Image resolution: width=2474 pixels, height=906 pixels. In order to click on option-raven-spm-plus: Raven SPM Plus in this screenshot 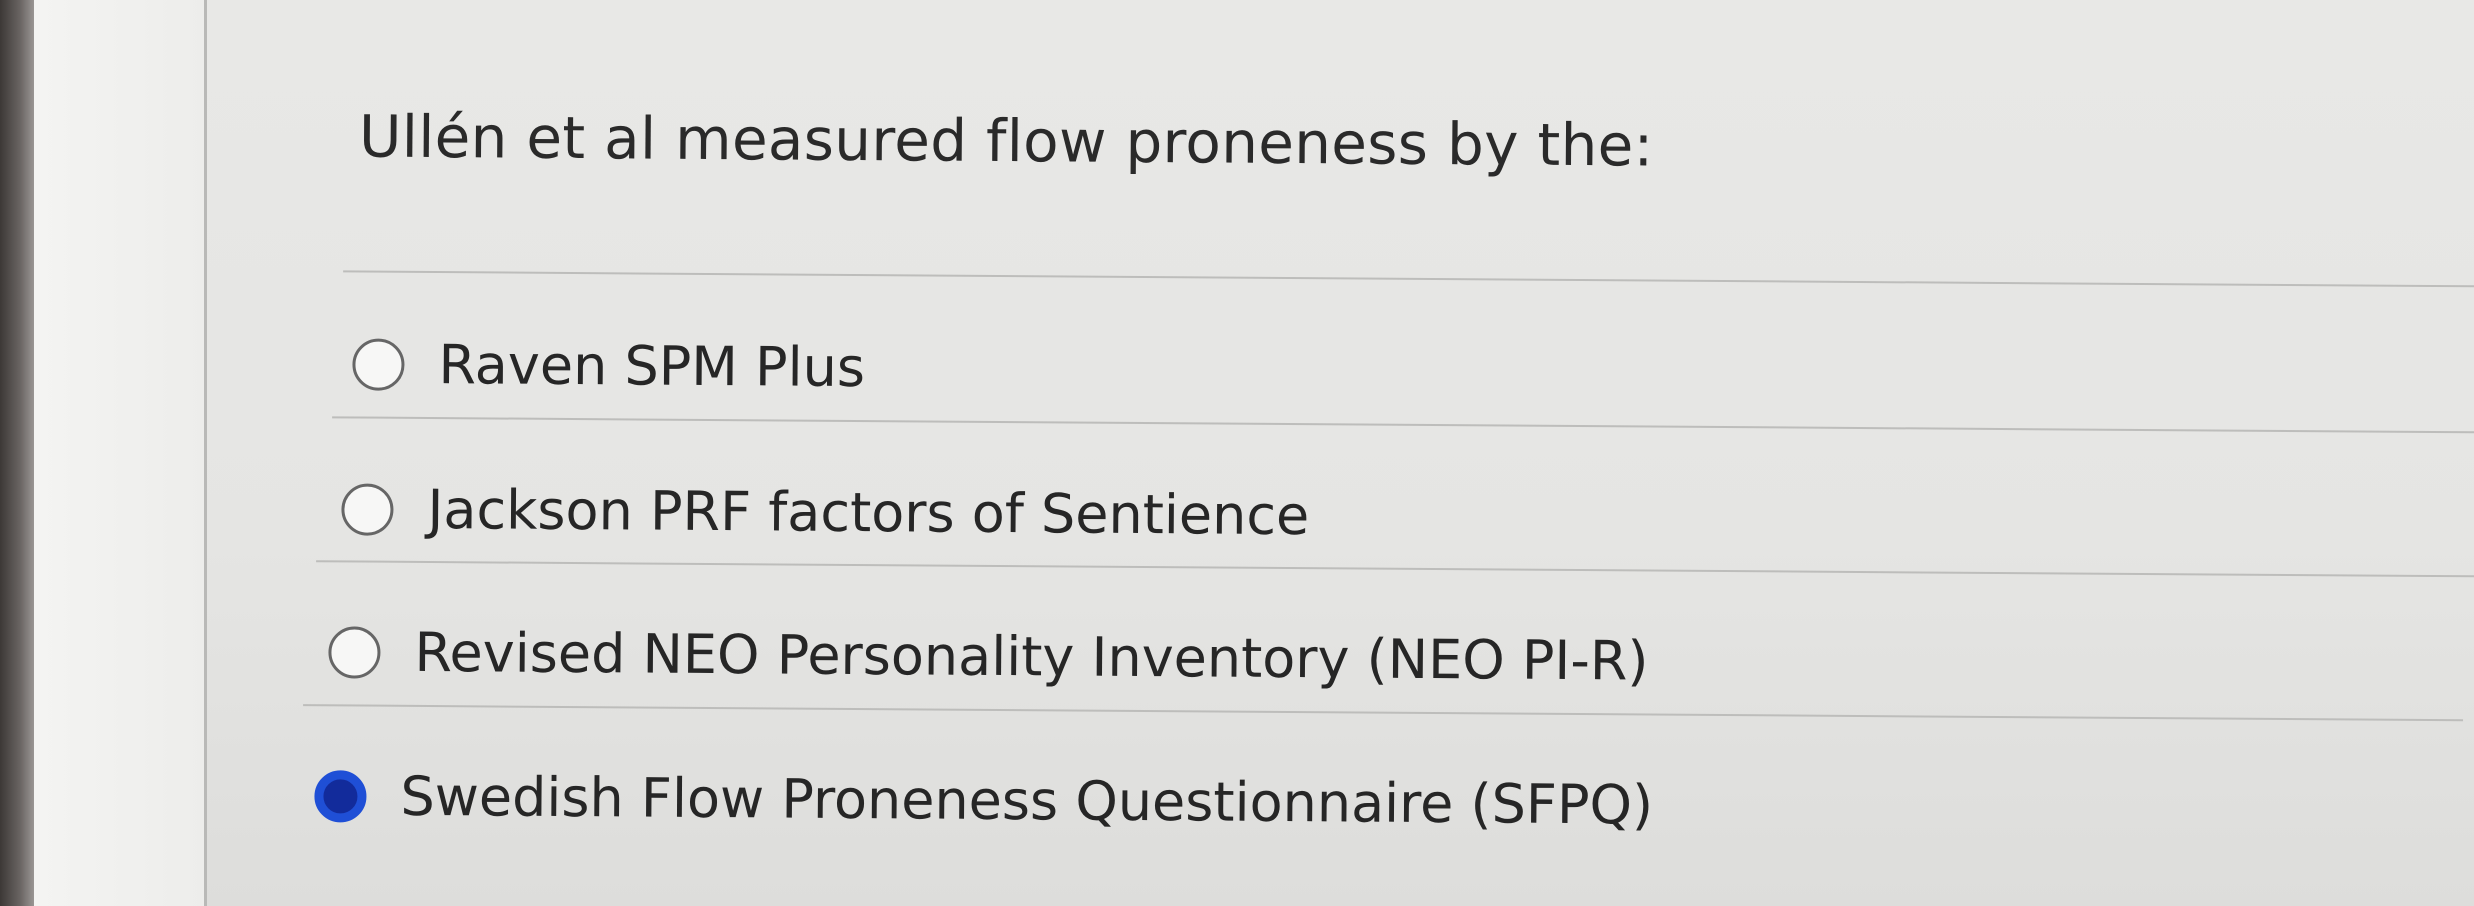, I will do `click(608, 365)`.